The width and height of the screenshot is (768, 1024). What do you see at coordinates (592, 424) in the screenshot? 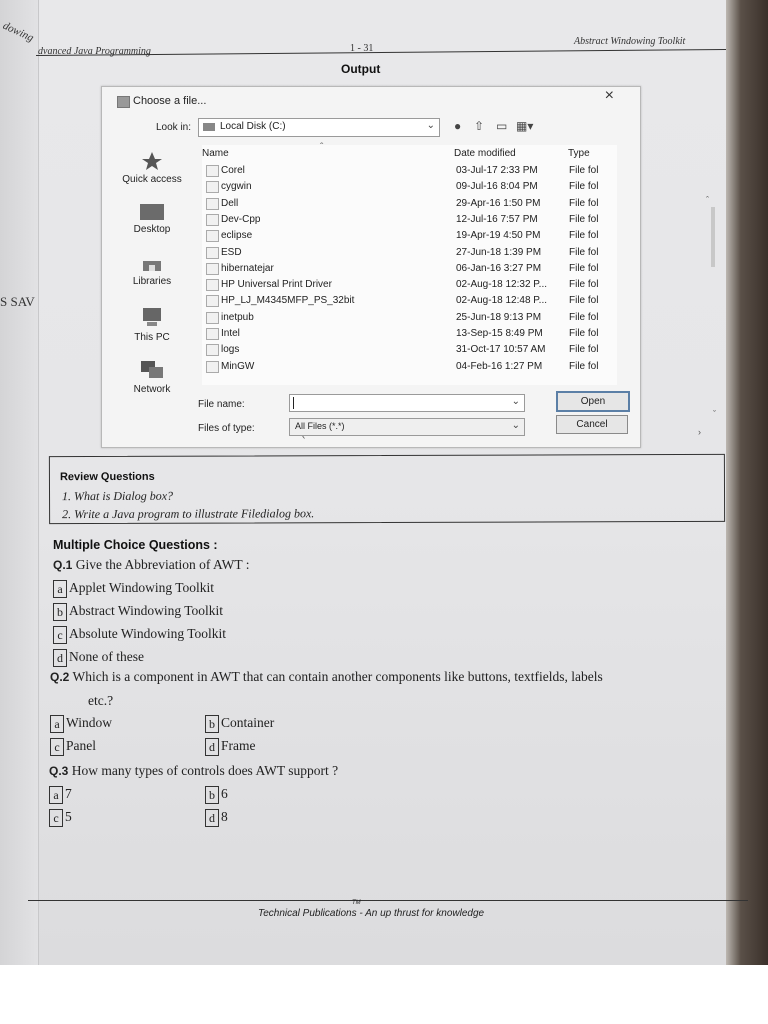
I see `cancel-button: Cancel` at bounding box center [592, 424].